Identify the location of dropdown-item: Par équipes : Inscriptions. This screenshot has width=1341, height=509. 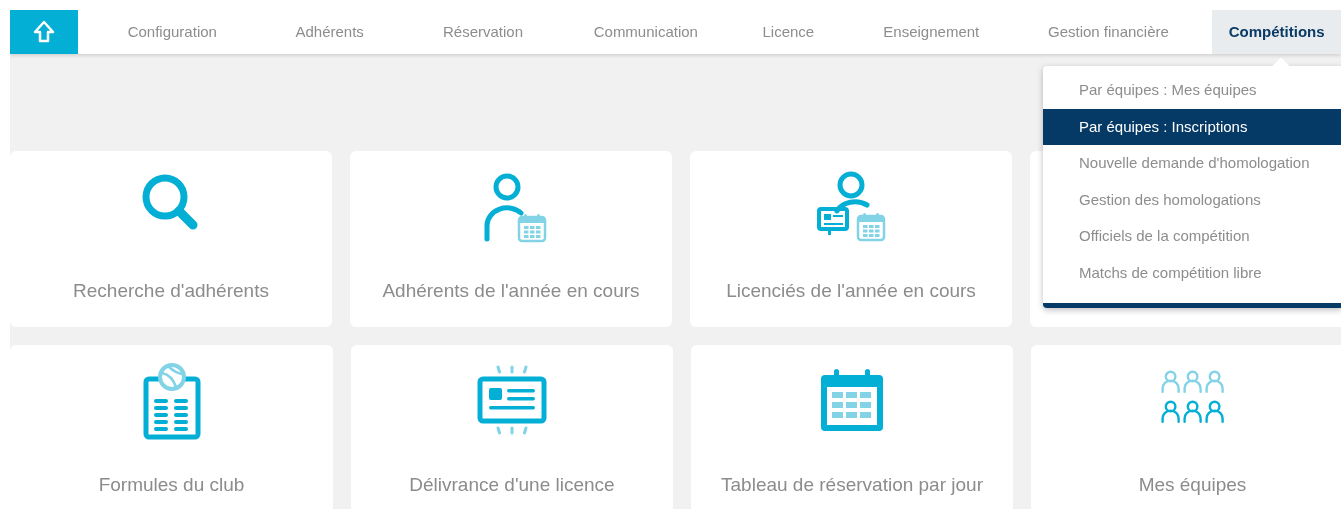
(1192, 126).